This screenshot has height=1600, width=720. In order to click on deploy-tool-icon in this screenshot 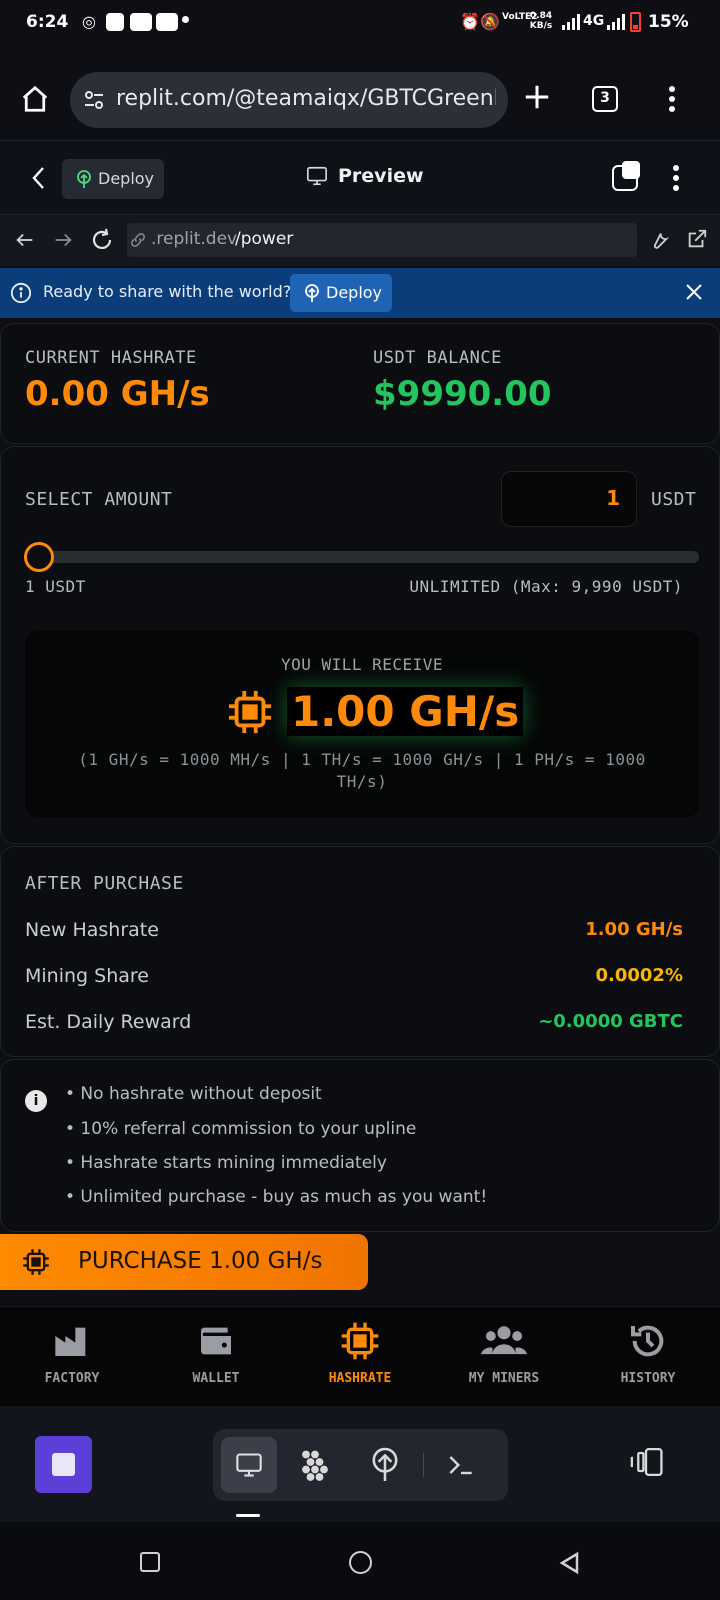, I will do `click(385, 1467)`.